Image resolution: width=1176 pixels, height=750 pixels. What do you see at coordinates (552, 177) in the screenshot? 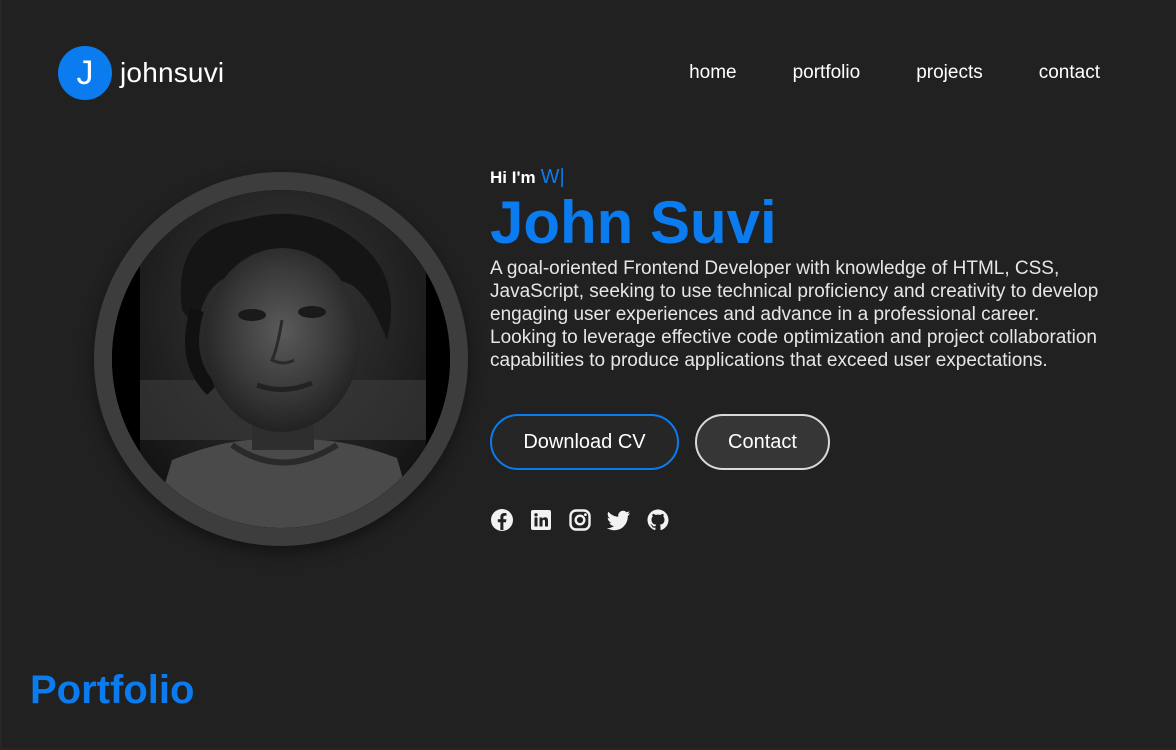
I see `typed-text: W|` at bounding box center [552, 177].